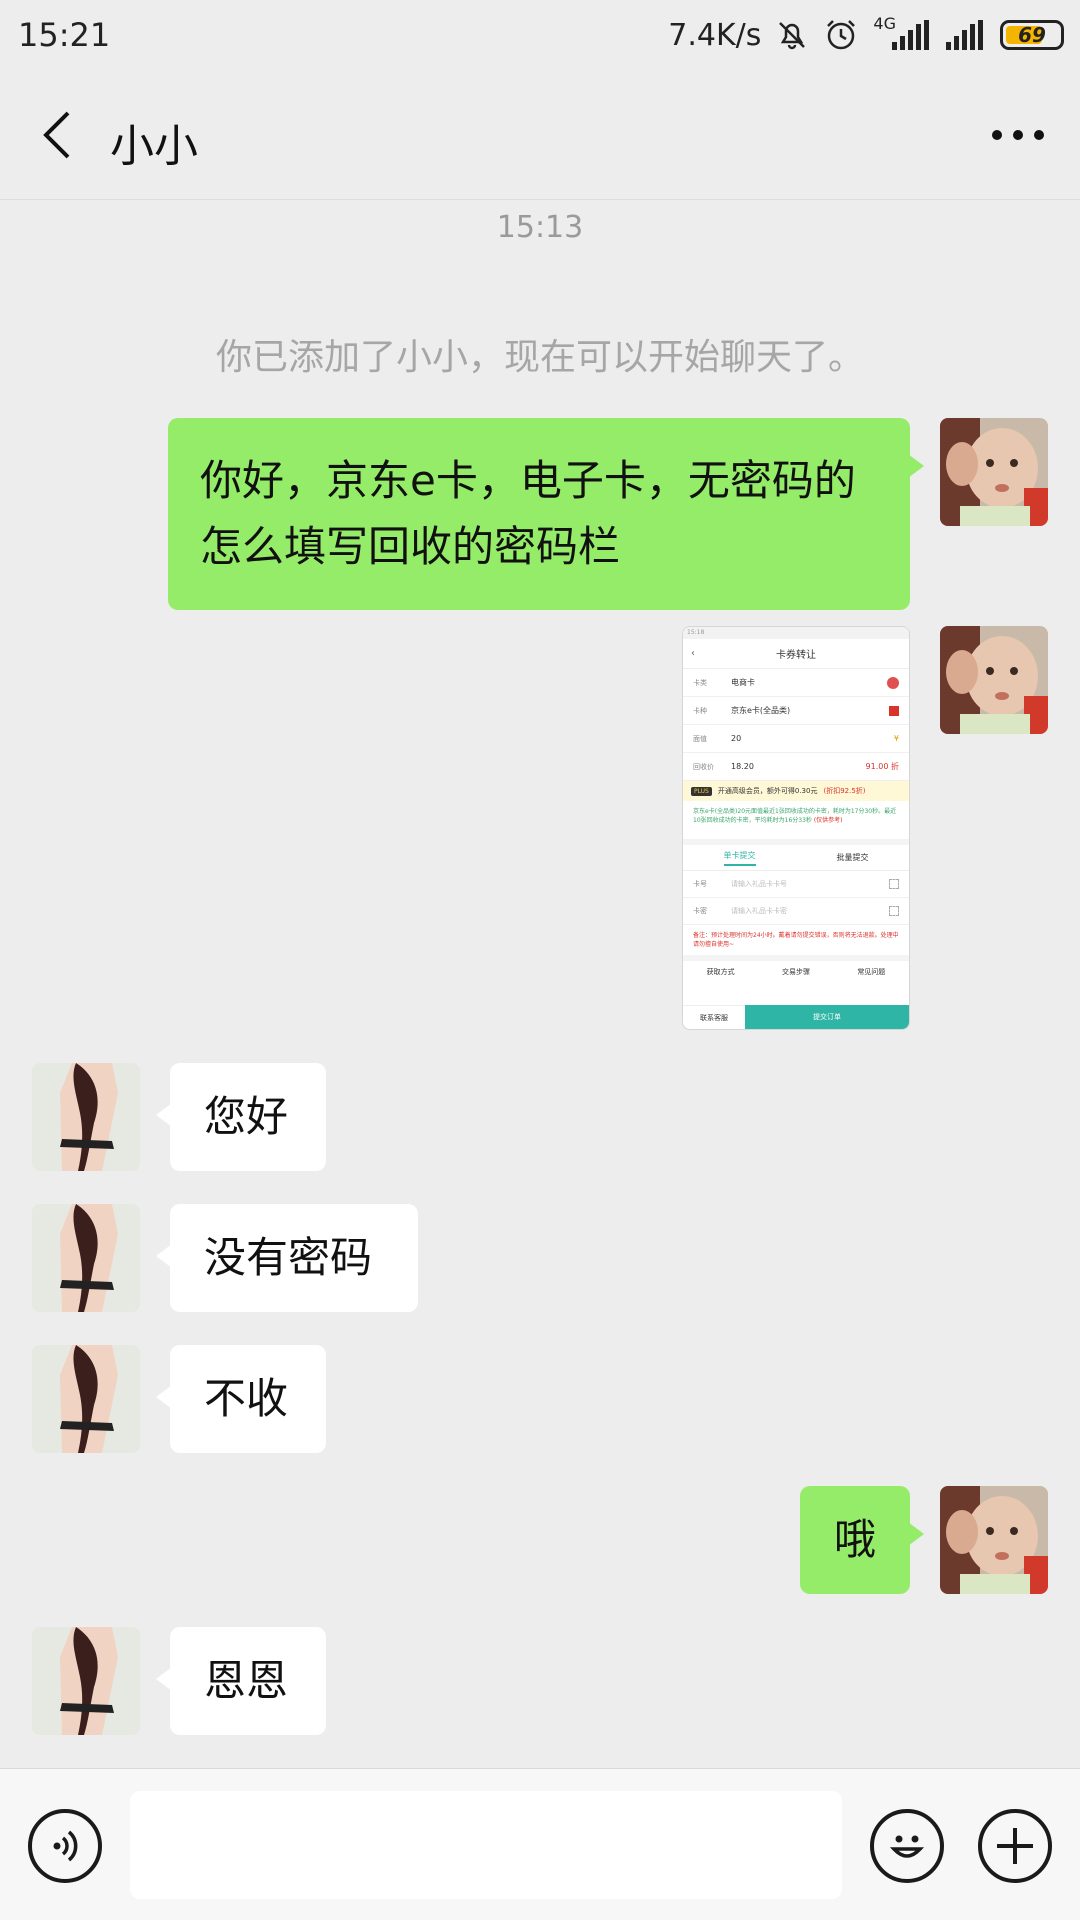 This screenshot has width=1080, height=1920. I want to click on screenshot-link: 获取方式, so click(720, 972).